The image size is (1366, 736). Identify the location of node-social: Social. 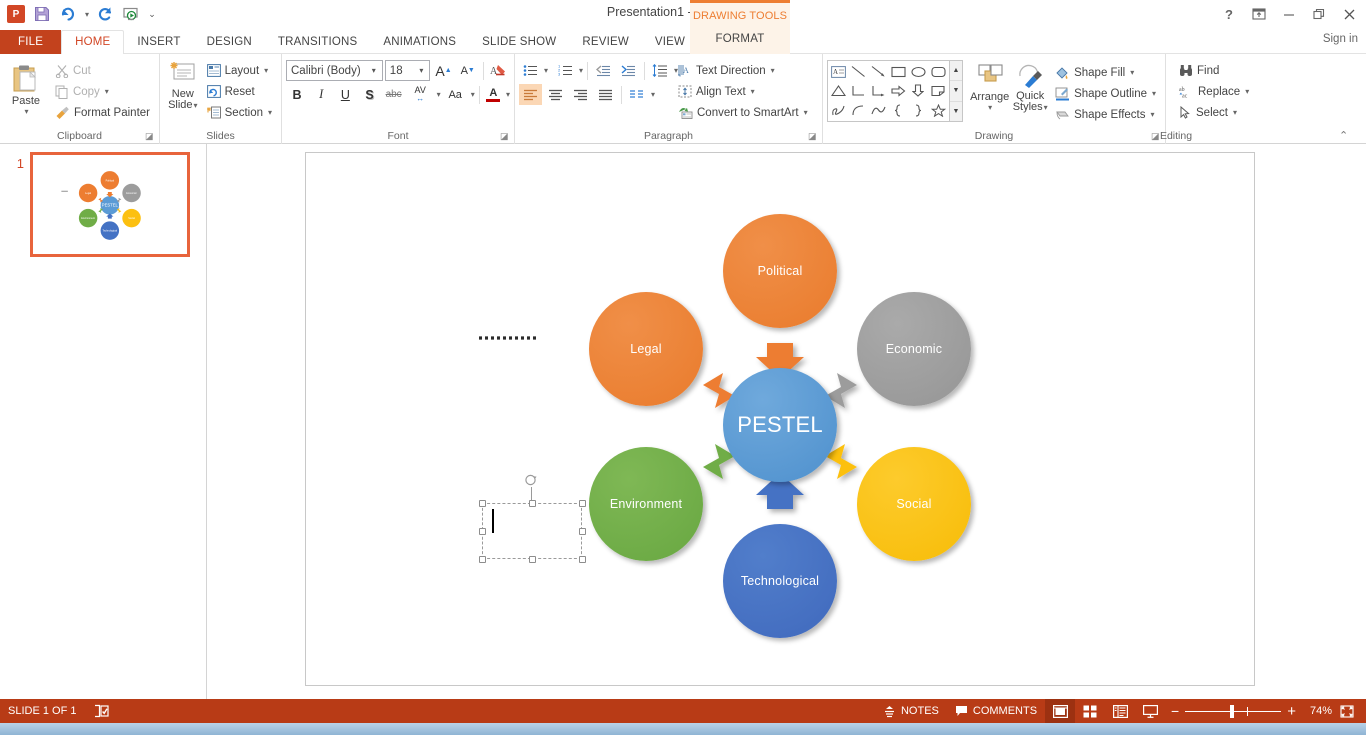
(914, 504).